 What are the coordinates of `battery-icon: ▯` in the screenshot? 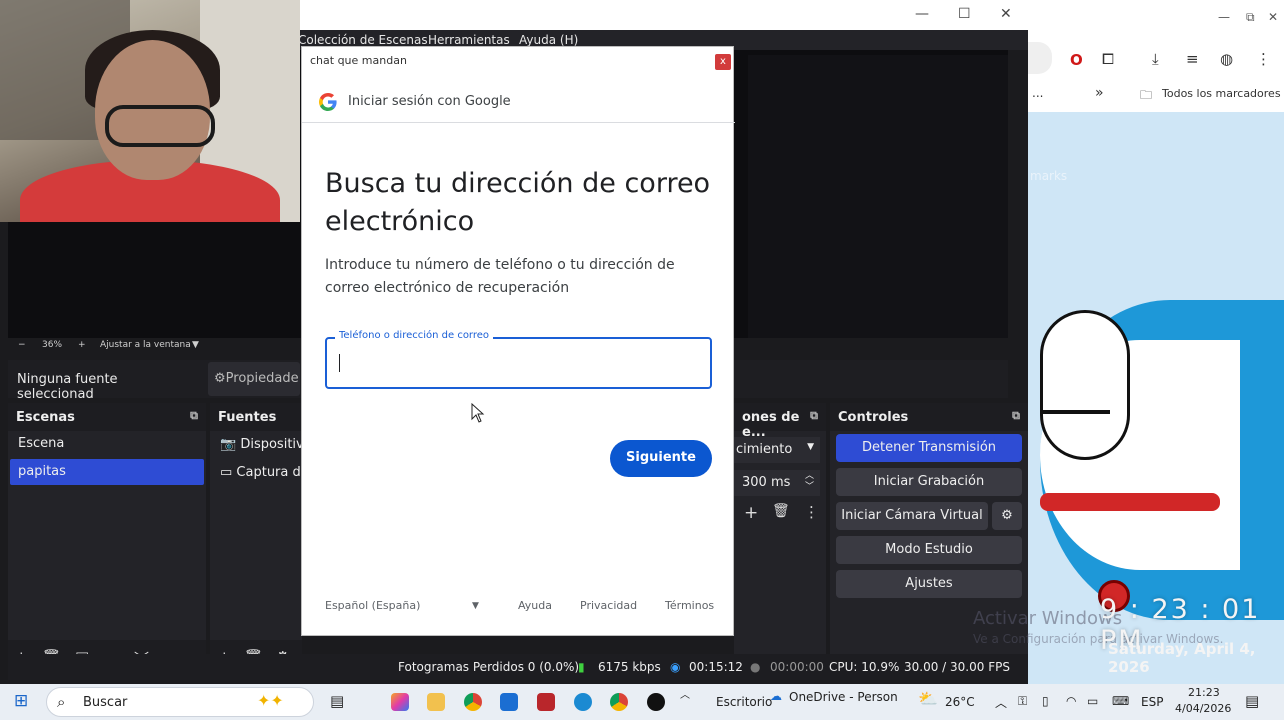 It's located at (1045, 701).